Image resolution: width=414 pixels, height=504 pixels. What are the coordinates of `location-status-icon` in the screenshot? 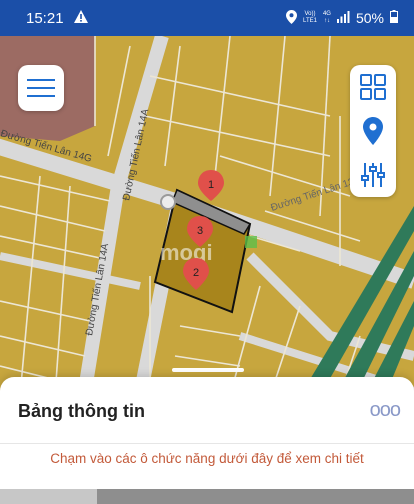 It's located at (292, 18).